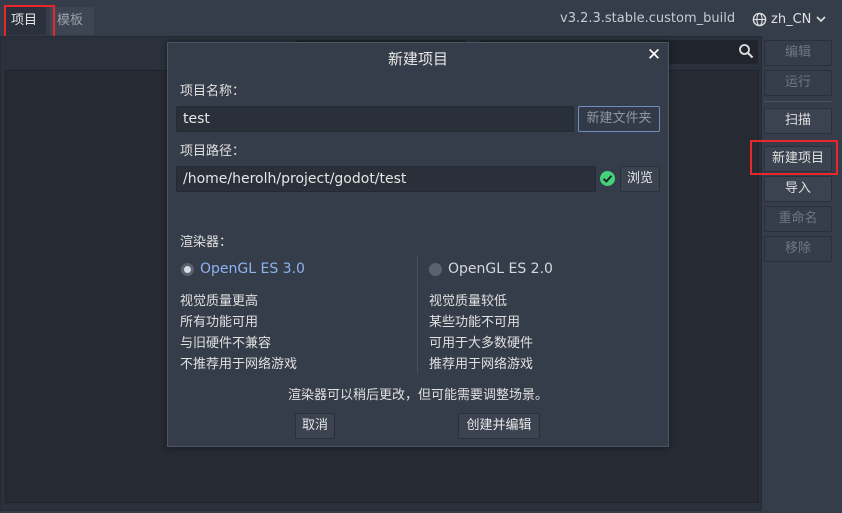 This screenshot has height=513, width=842. What do you see at coordinates (798, 121) in the screenshot?
I see `scan-button: 扫描` at bounding box center [798, 121].